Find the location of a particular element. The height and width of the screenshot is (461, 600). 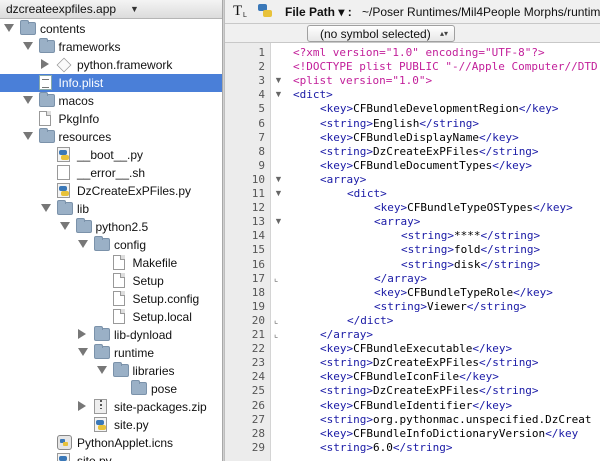

tree-item: Setup.local is located at coordinates (111, 317).